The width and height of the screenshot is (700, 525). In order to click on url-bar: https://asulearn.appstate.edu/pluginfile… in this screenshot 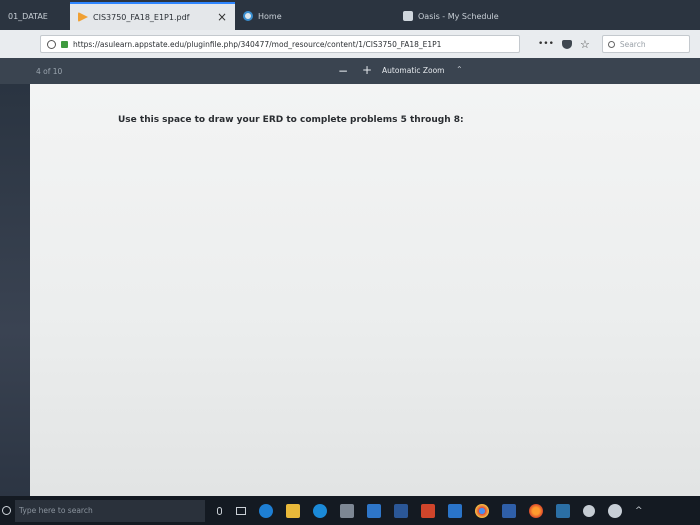, I will do `click(280, 44)`.